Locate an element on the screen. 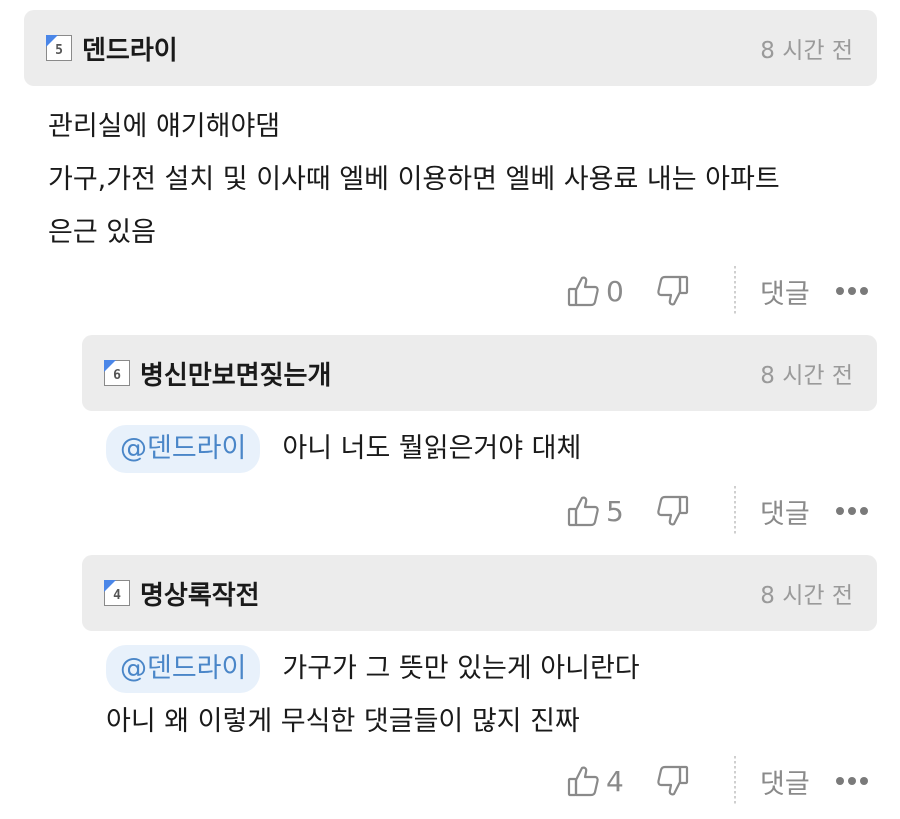  like-count: 0 is located at coordinates (615, 291).